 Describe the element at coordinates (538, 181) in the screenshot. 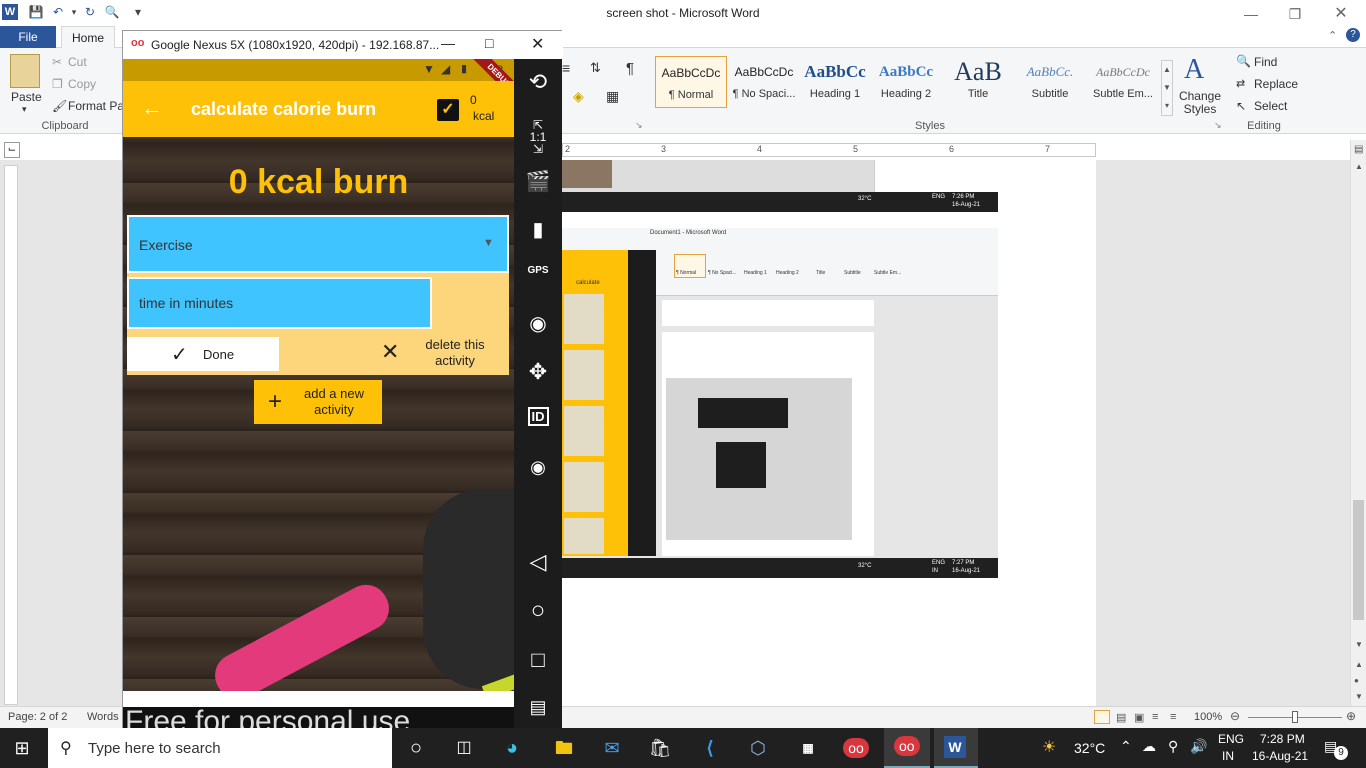

I see `screencast-icon: 🎬` at that location.